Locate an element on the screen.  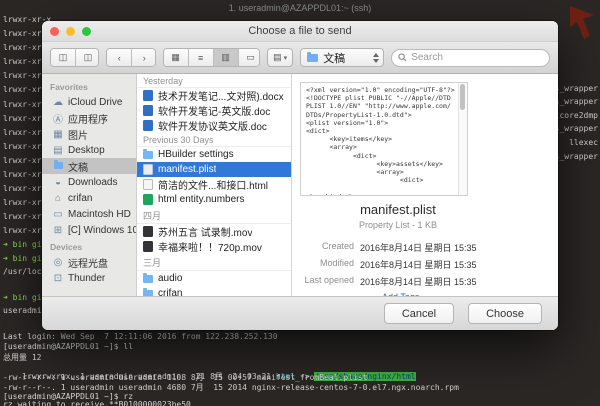
sidebar-item-documents: 文稿 is located at coordinates (89, 166).